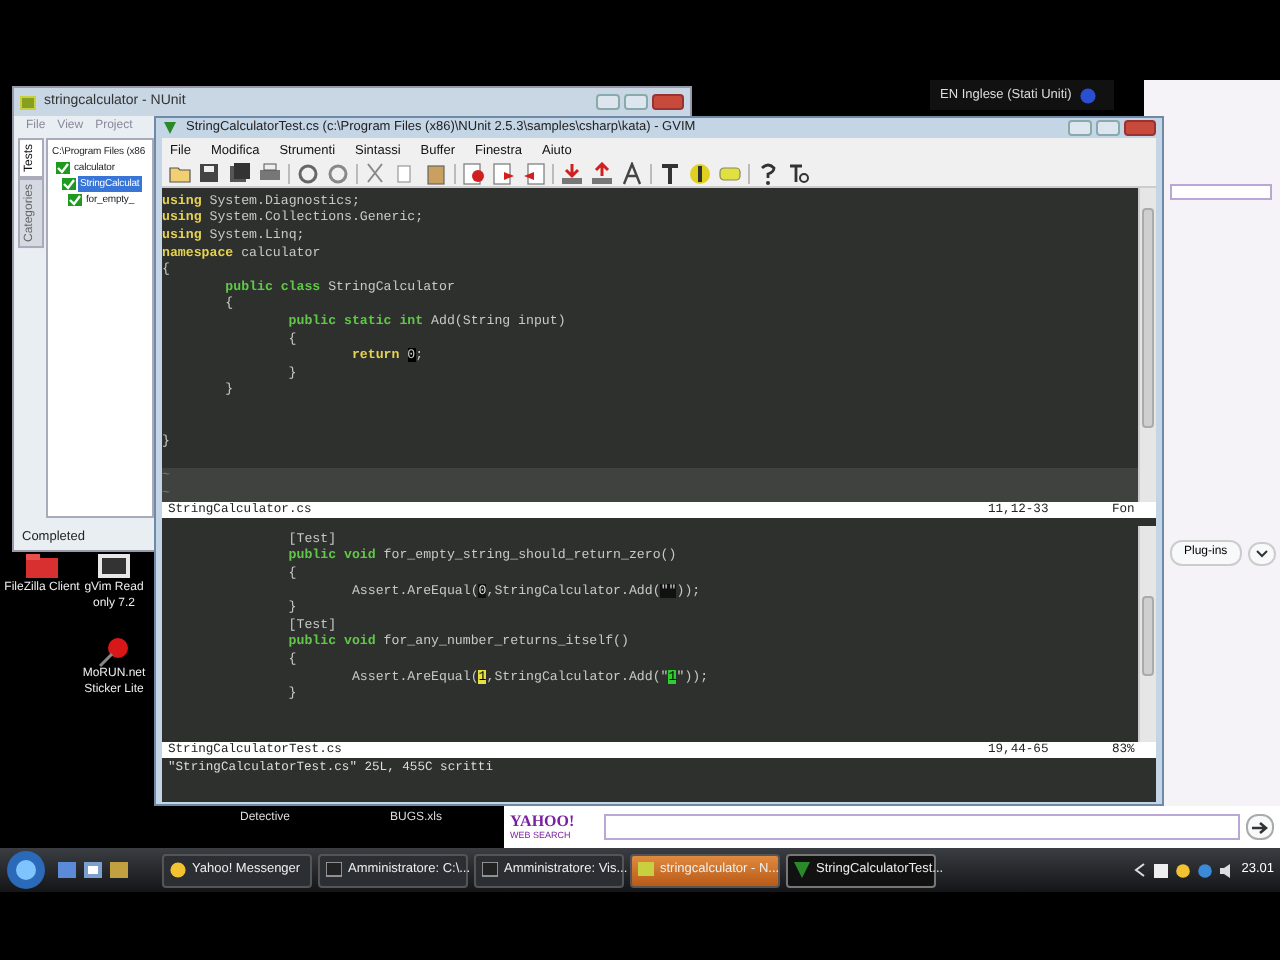  I want to click on dropdown-button, so click(1261, 553).